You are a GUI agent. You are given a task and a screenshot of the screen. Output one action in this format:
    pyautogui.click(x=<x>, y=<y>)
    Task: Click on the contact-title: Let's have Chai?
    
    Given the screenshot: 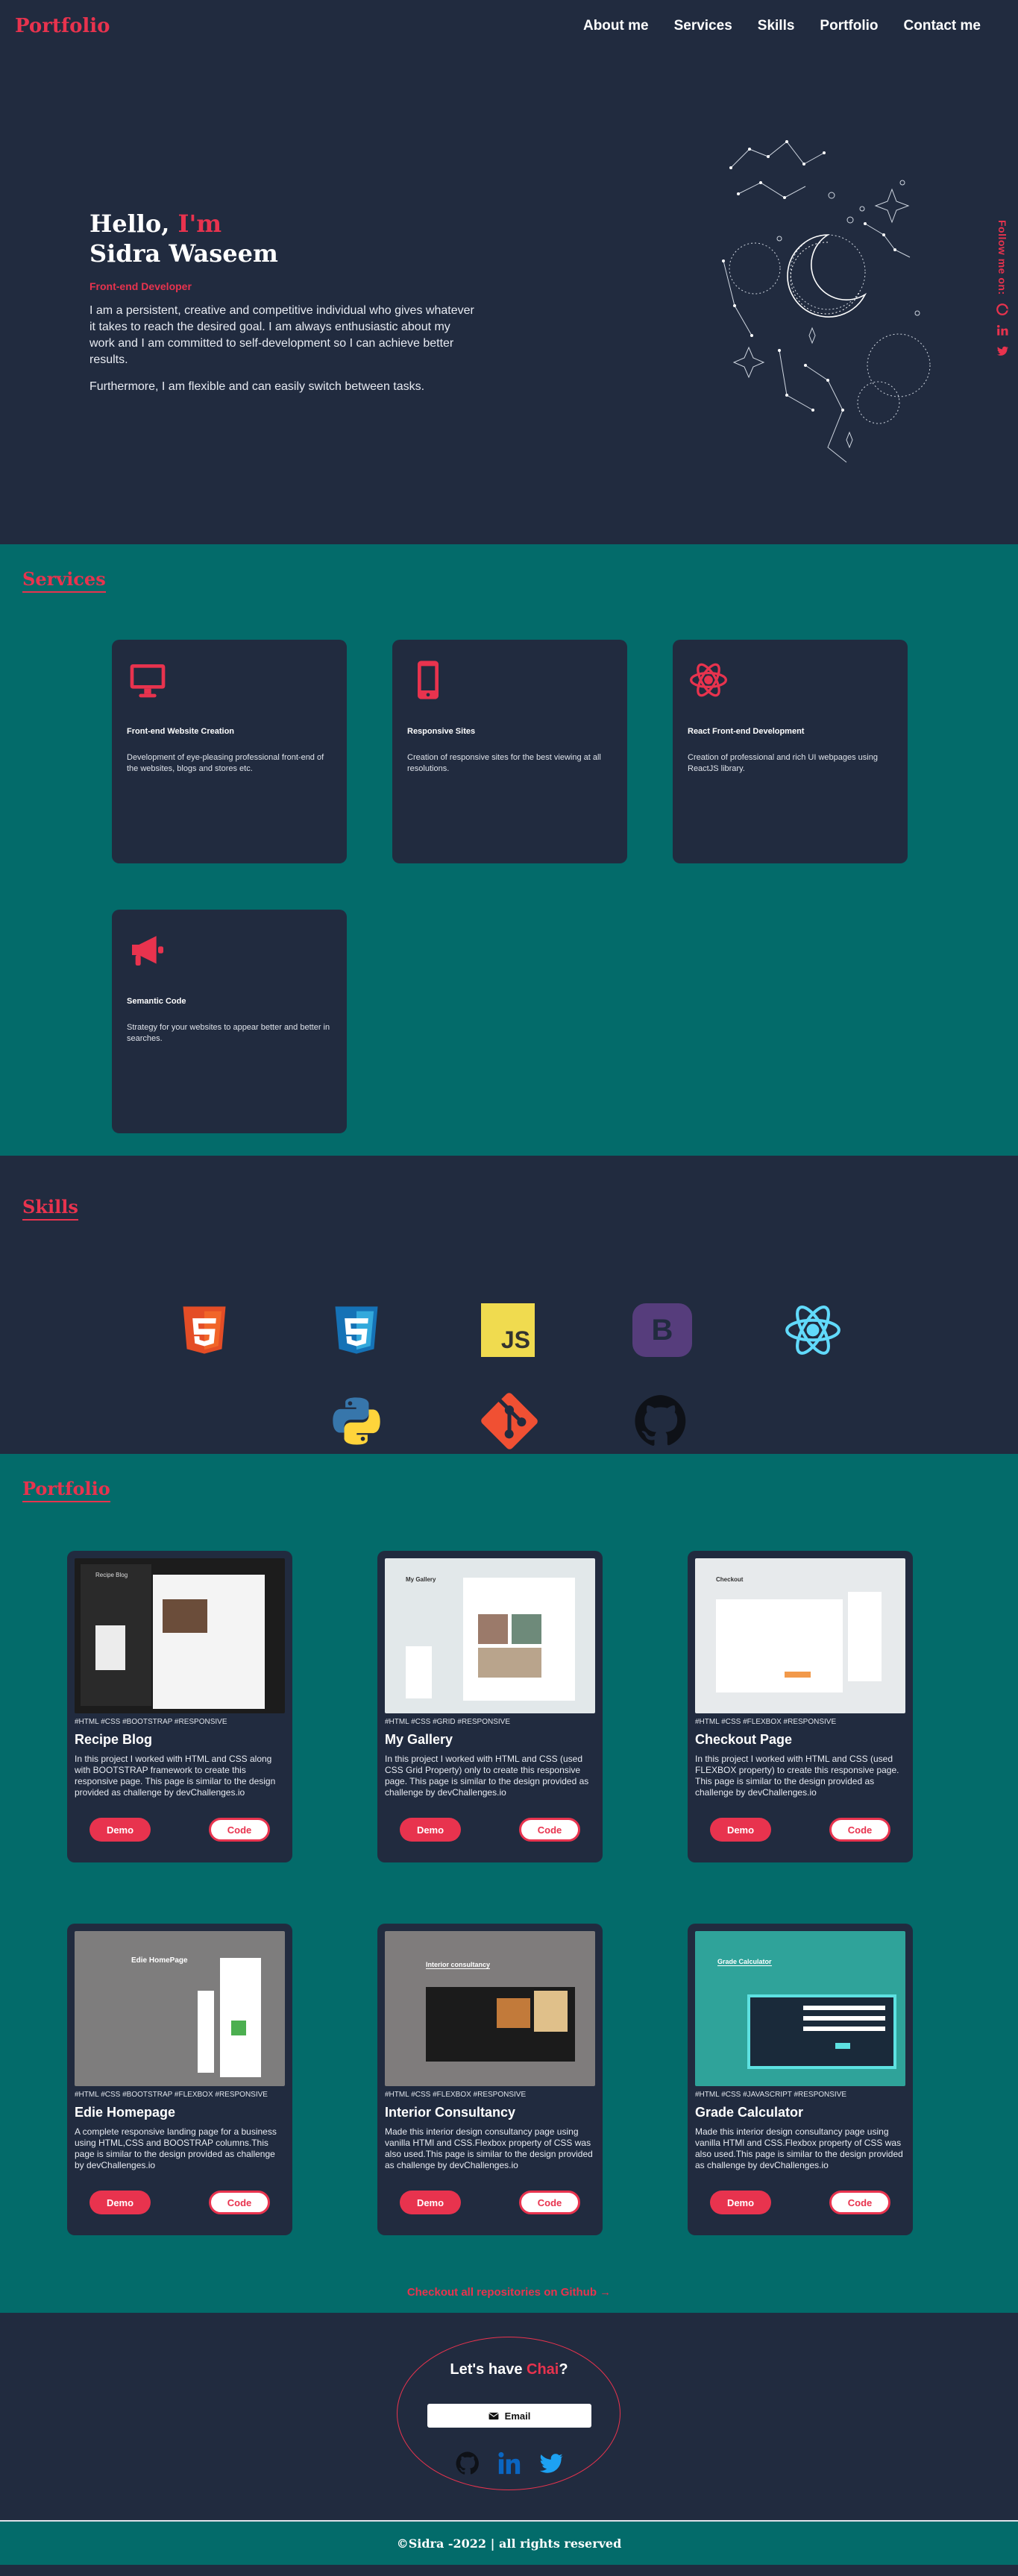 What is the action you would take?
    pyautogui.click(x=509, y=2369)
    